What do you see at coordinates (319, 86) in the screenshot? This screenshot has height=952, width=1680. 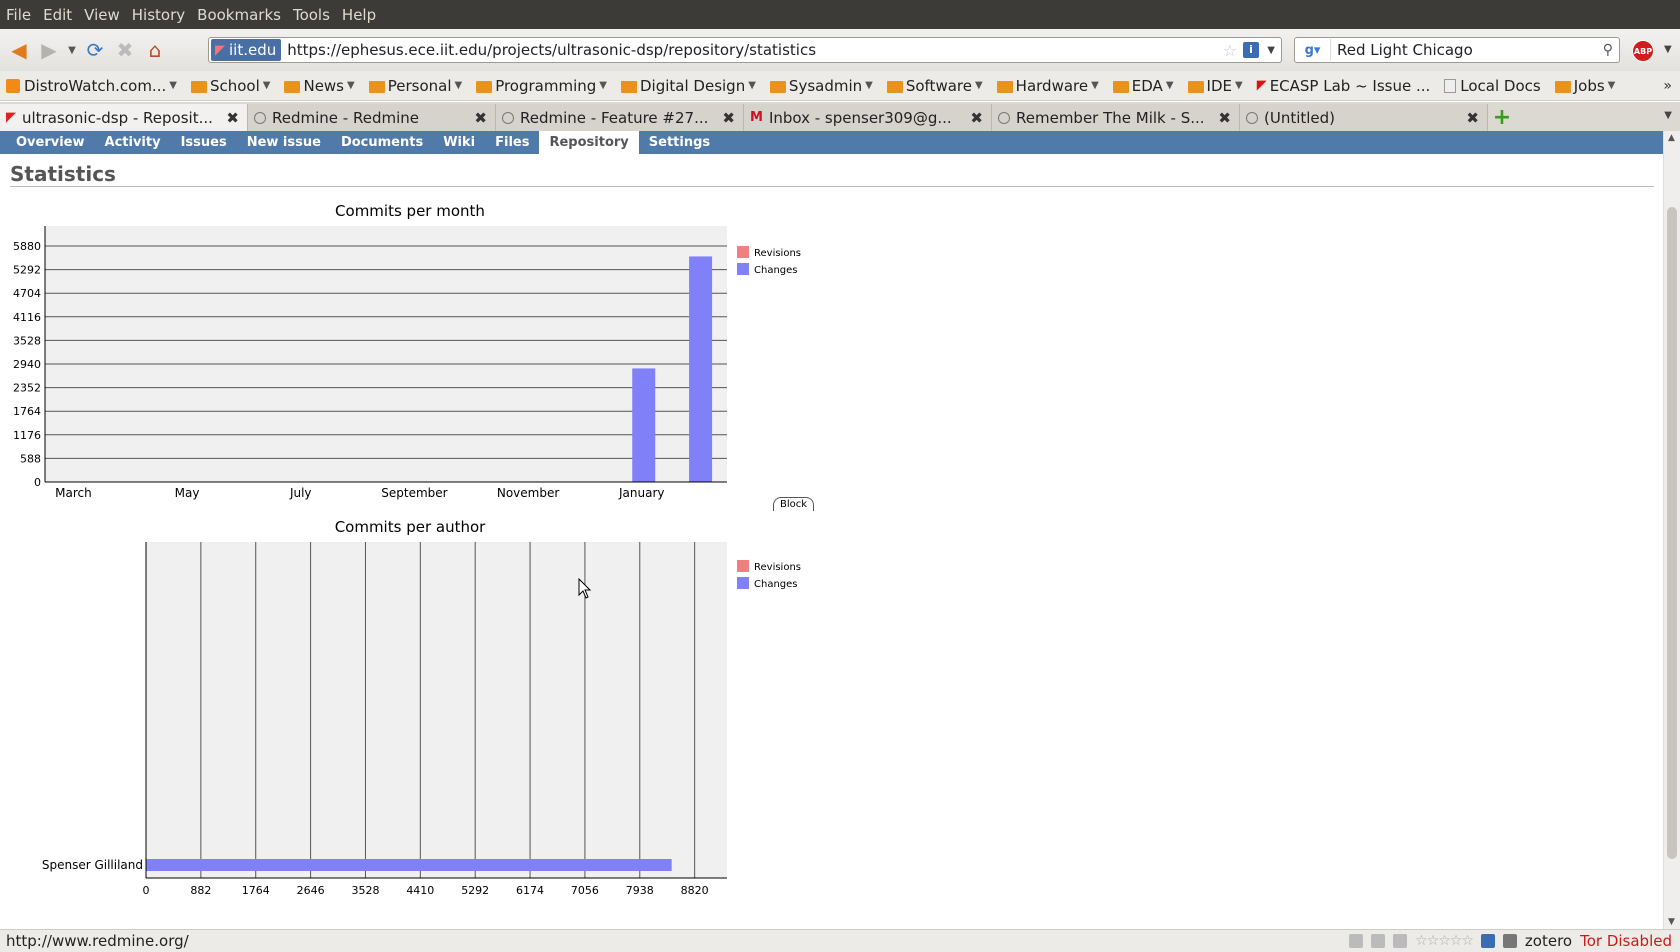 I see `bookmark-folder-news: News ▼` at bounding box center [319, 86].